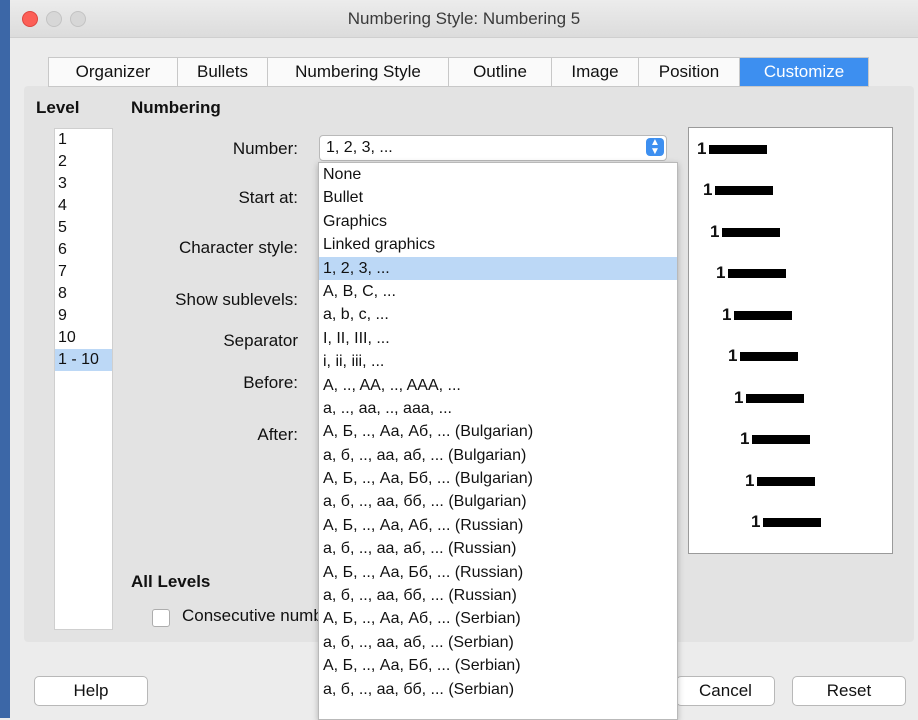 This screenshot has height=720, width=918. Describe the element at coordinates (498, 595) in the screenshot. I see `dropdown-option: а, б, .., аа, бб, ... (Russian)` at that location.